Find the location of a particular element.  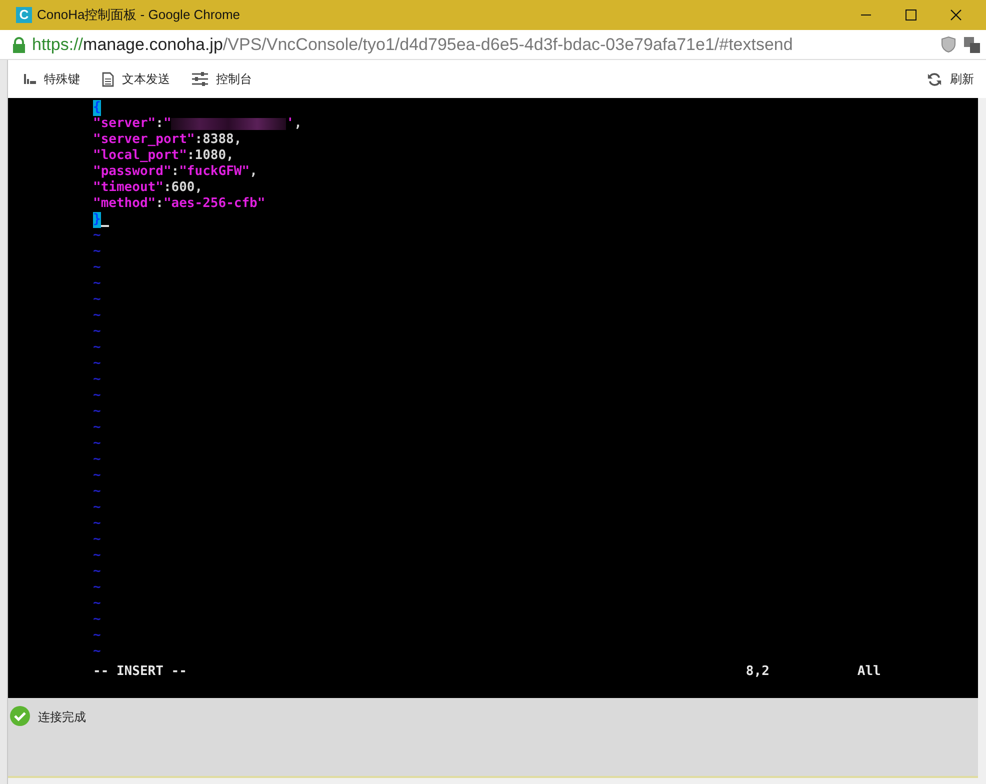

code-text: :1080, is located at coordinates (210, 156).